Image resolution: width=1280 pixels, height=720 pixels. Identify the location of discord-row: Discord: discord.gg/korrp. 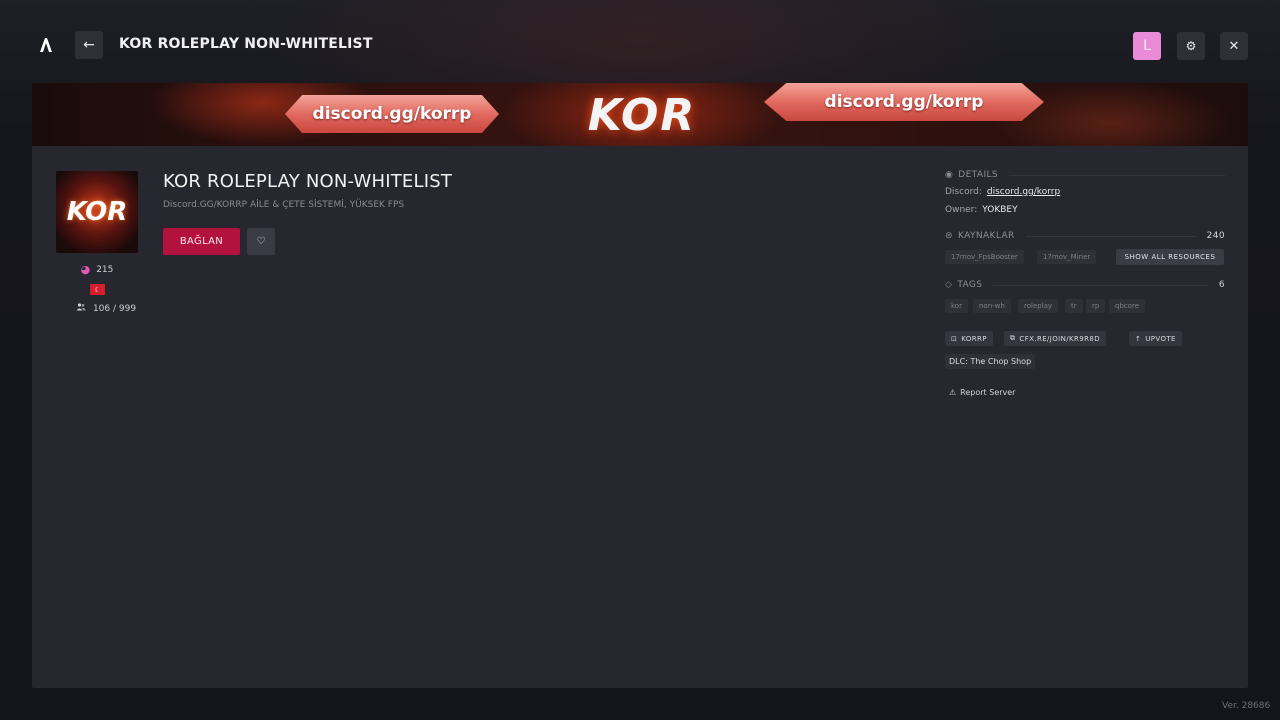
(1002, 192).